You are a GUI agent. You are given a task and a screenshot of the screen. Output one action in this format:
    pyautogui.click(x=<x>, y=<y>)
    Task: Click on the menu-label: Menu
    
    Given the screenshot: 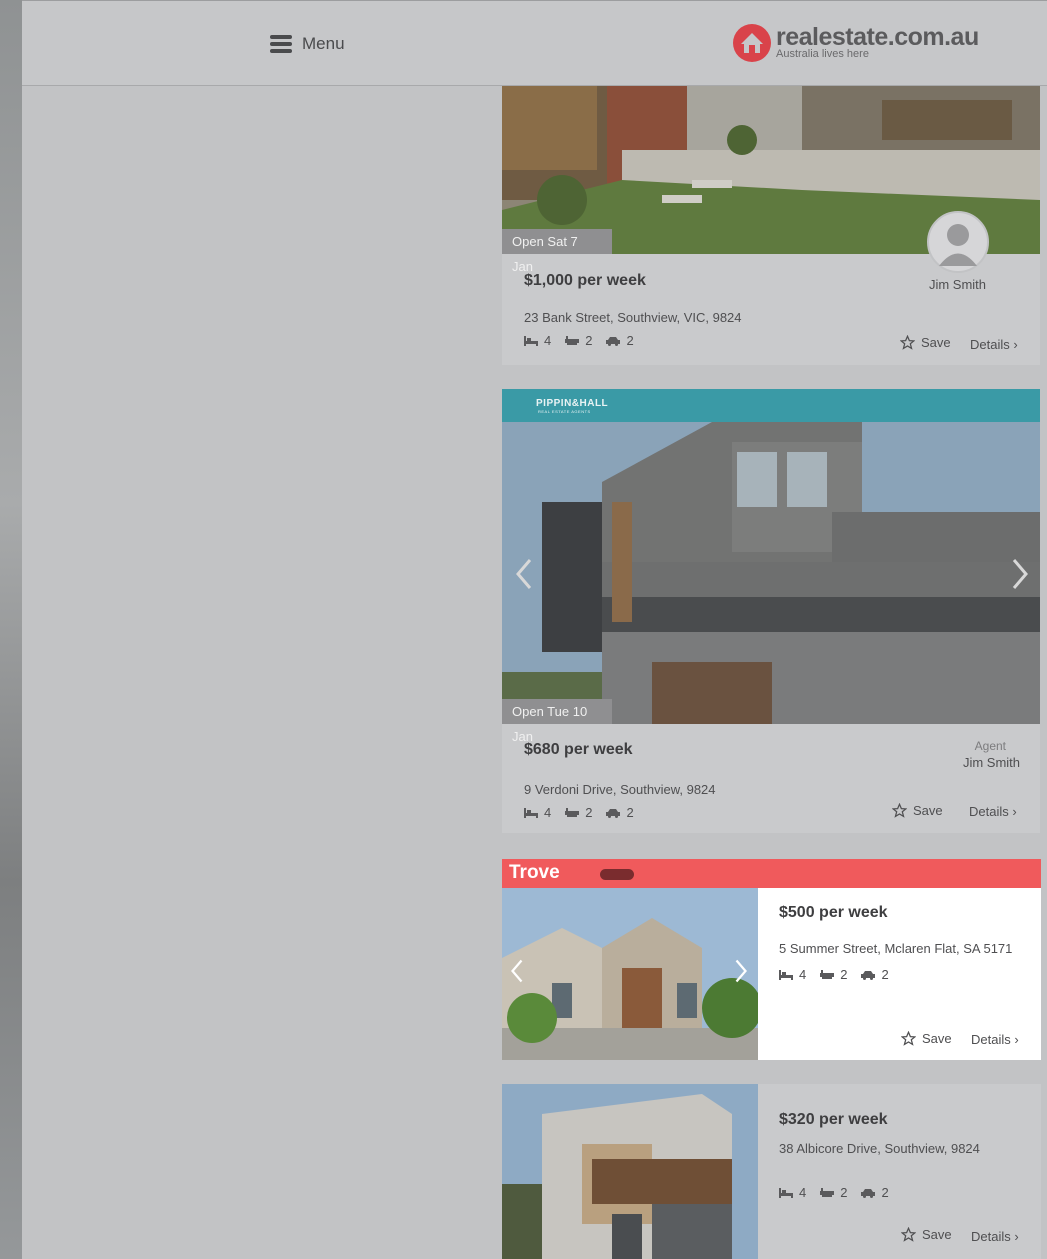 What is the action you would take?
    pyautogui.click(x=323, y=43)
    